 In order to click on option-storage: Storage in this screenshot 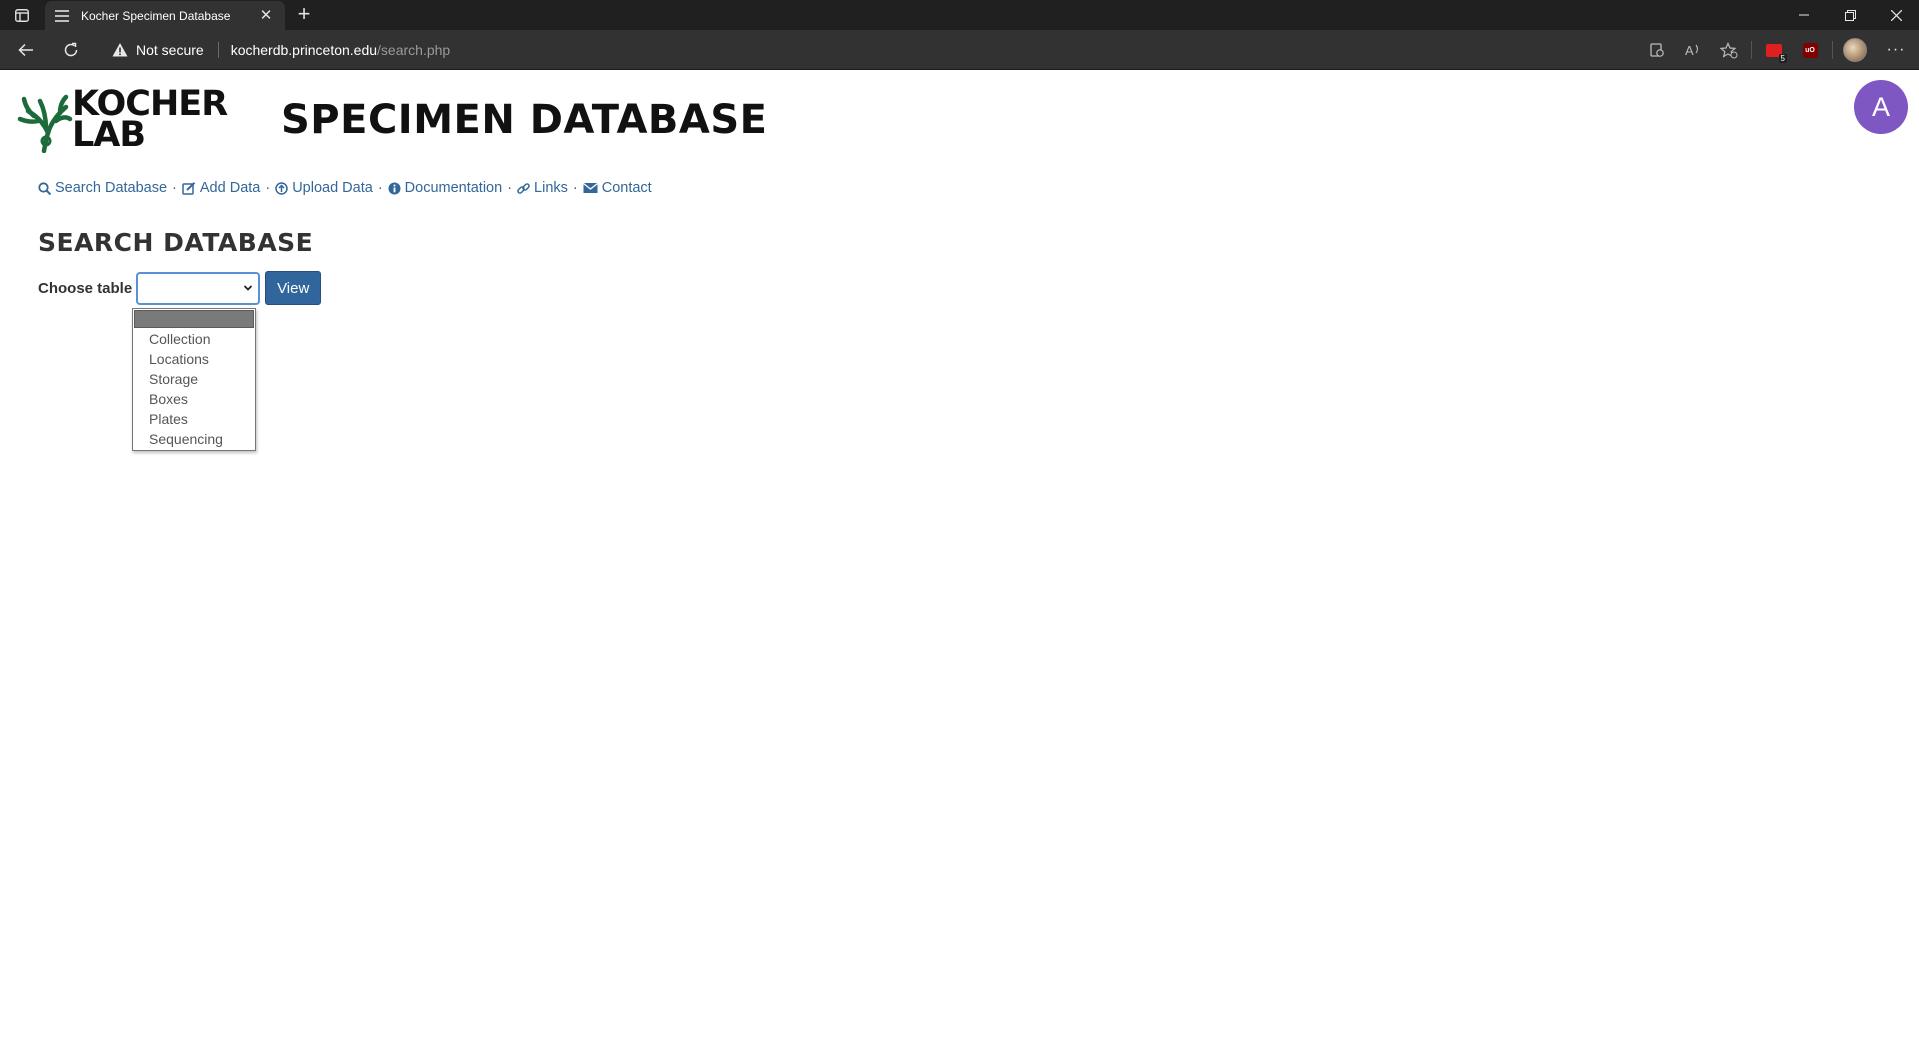, I will do `click(194, 379)`.